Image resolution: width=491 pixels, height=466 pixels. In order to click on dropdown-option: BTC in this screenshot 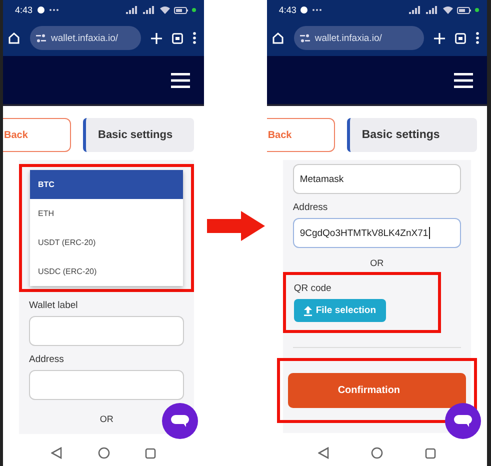, I will do `click(107, 184)`.